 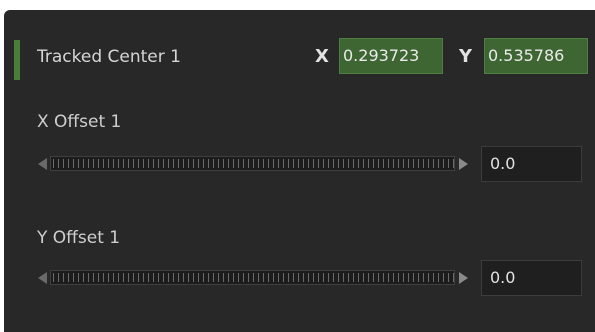 I want to click on tracked-center-label: Tracked Center 1, so click(x=109, y=57).